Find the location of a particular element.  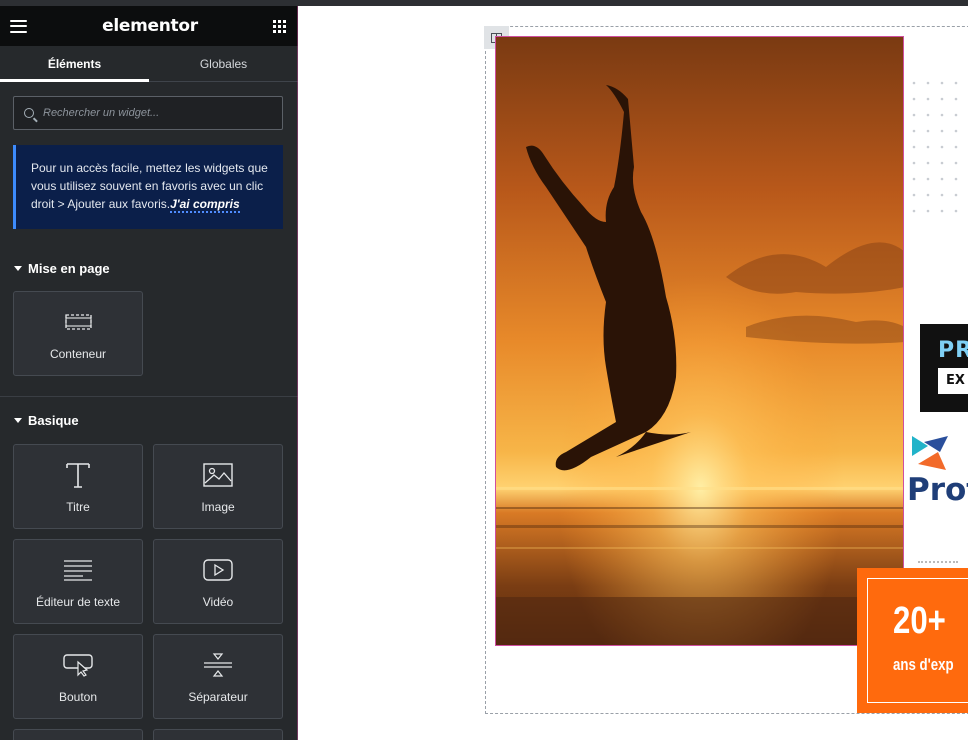

sidebar-header: elementor is located at coordinates (149, 26).